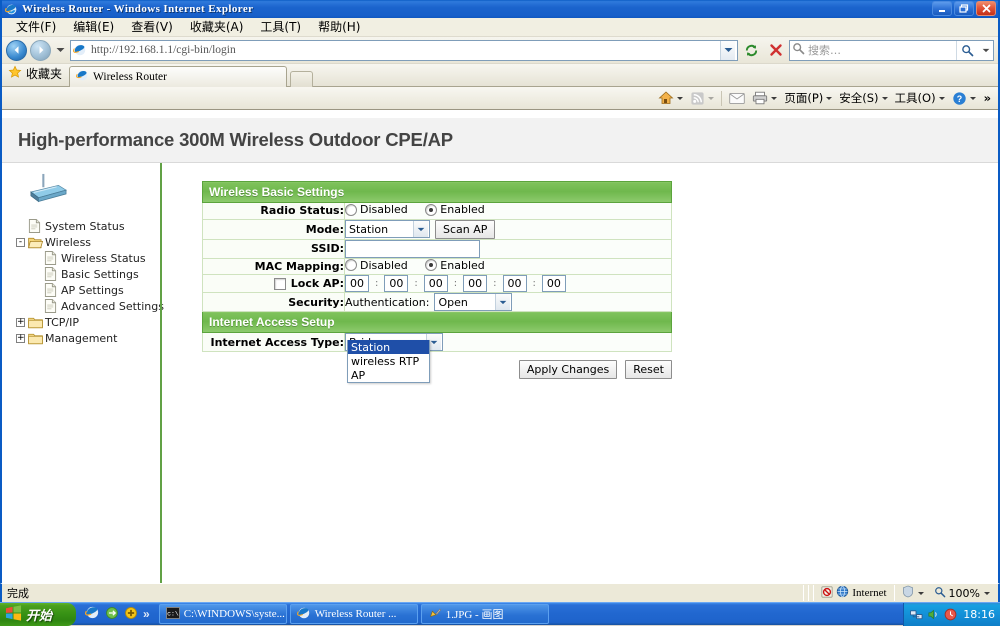 The width and height of the screenshot is (1000, 626). Describe the element at coordinates (435, 283) in the screenshot. I see `mac-octet-input-3: 00` at that location.